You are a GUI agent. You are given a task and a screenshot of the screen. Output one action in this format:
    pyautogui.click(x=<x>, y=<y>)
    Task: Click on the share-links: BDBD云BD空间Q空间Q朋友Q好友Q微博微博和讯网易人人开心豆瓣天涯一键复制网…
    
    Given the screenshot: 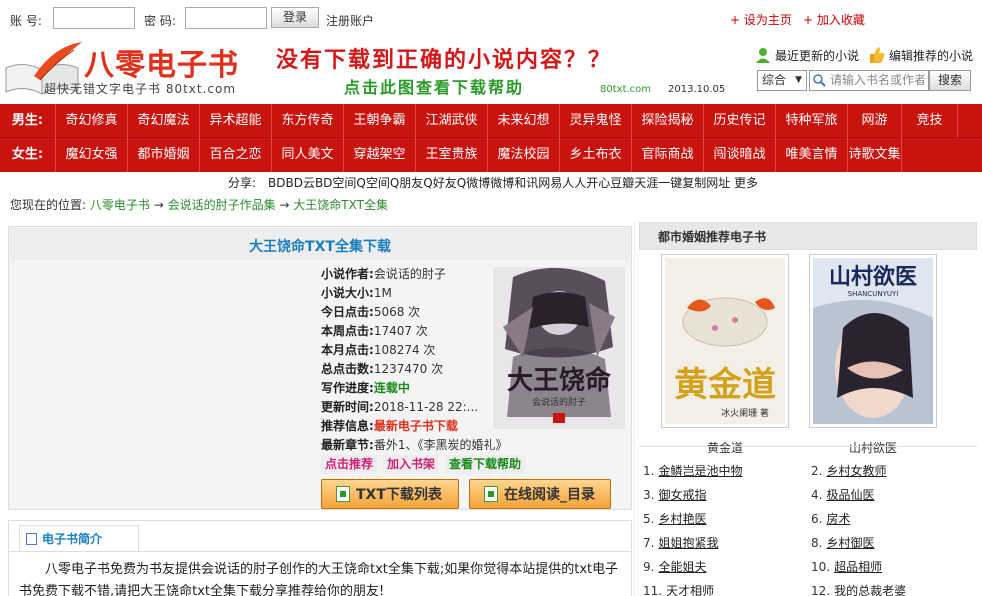 What is the action you would take?
    pyautogui.click(x=513, y=182)
    